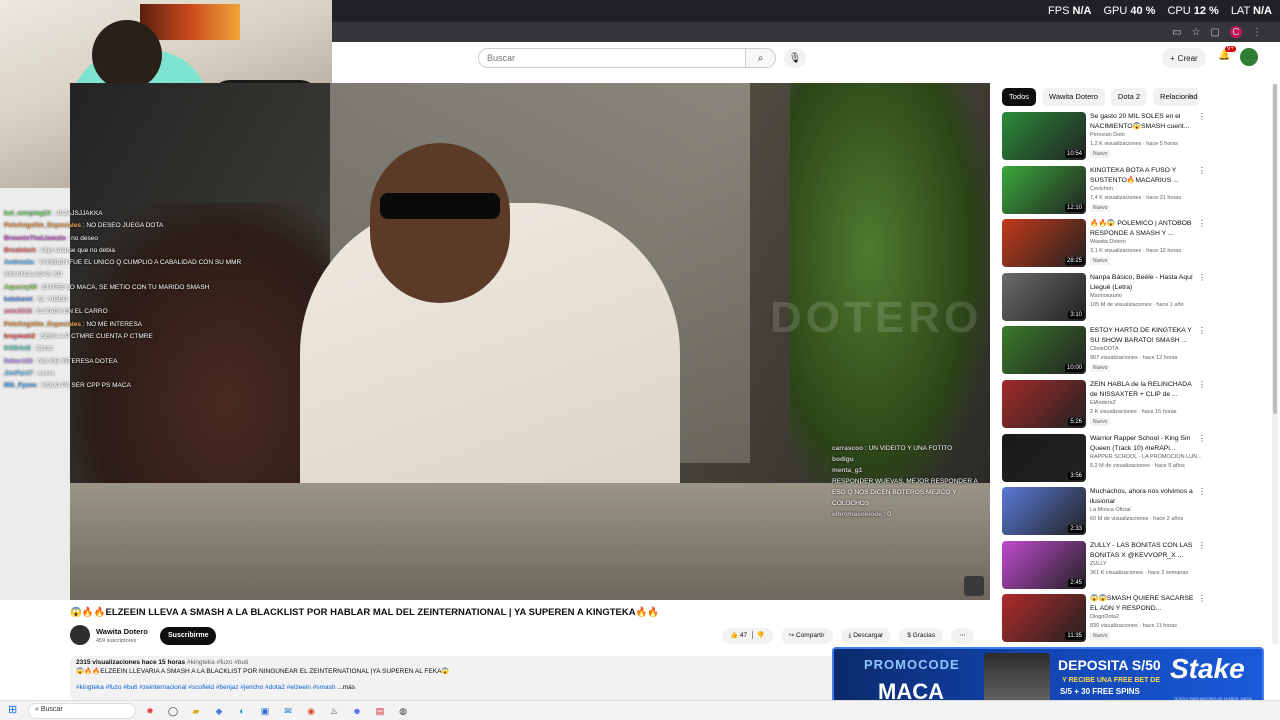  I want to click on thanks-button: $ Gracias, so click(921, 636).